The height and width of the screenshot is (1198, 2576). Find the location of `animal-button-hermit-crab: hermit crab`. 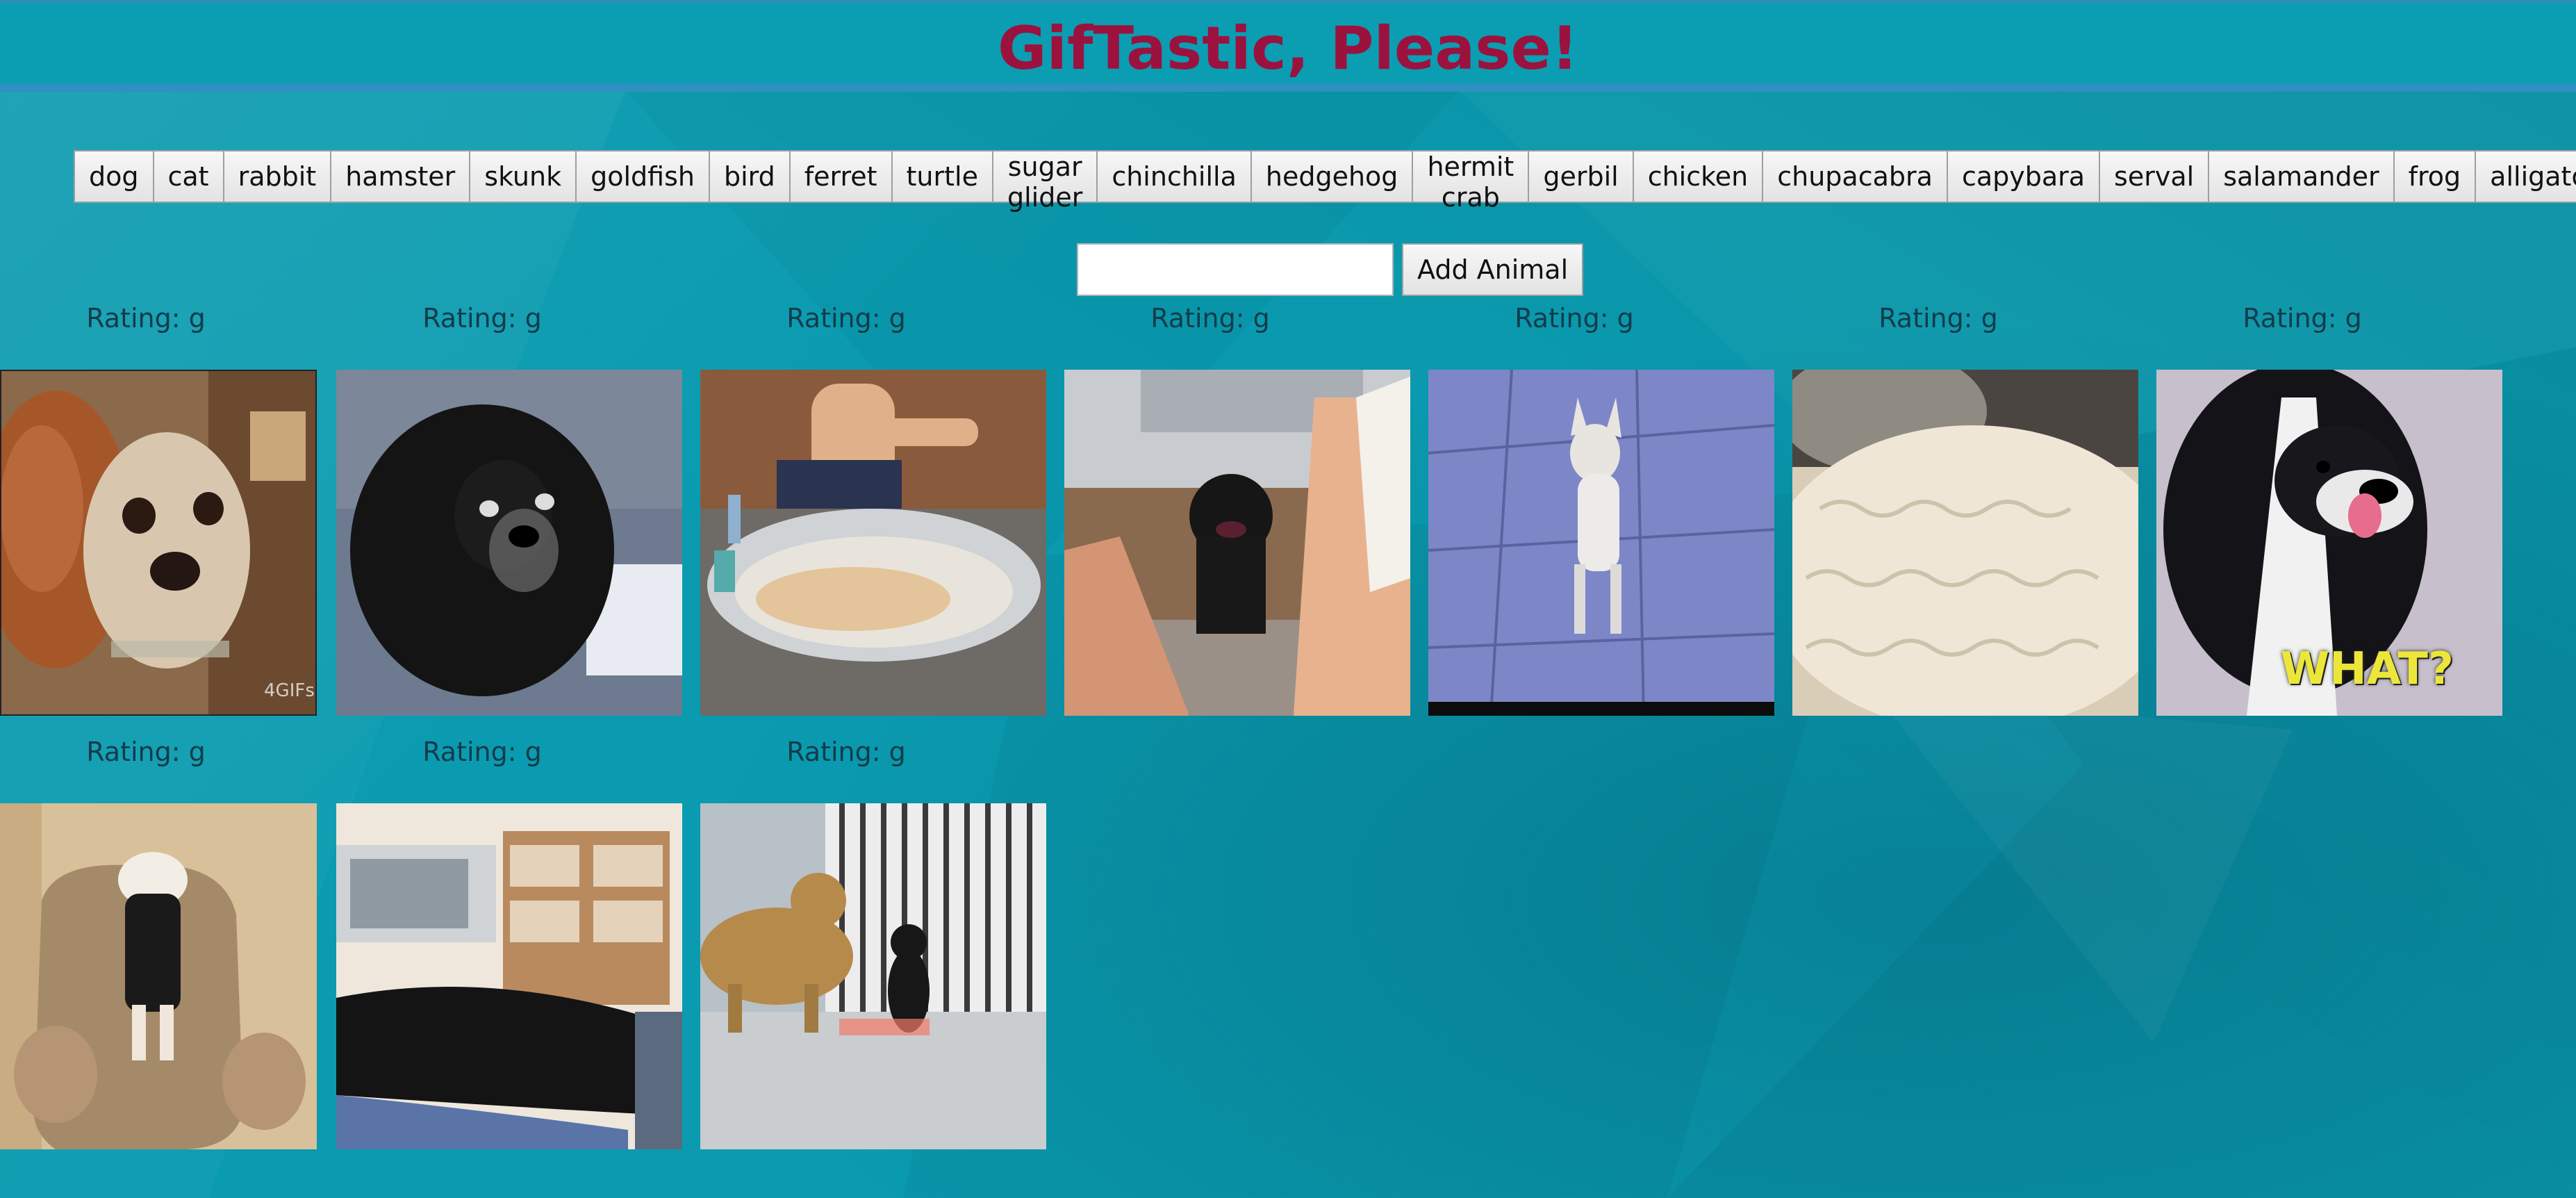

animal-button-hermit-crab: hermit crab is located at coordinates (1471, 181).